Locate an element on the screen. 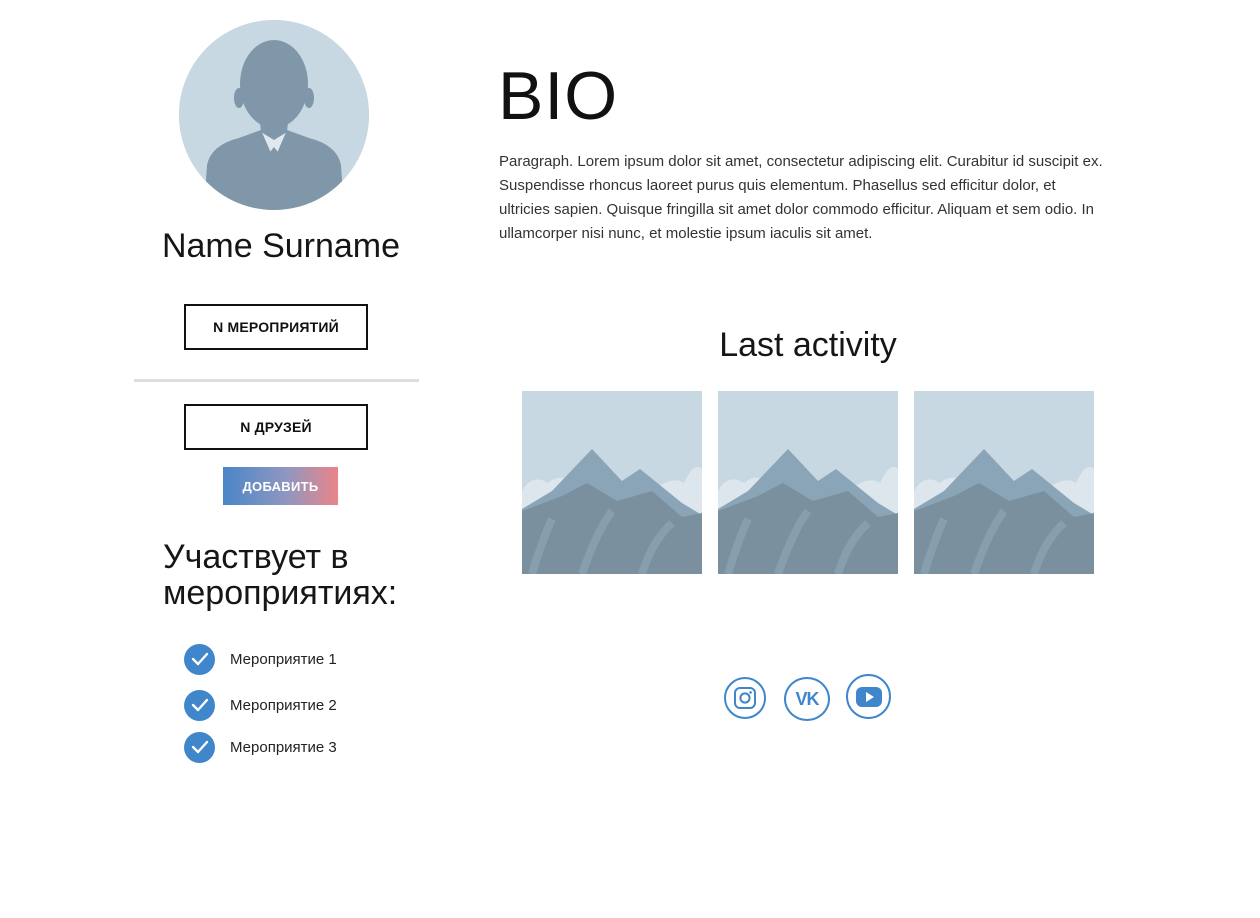  event-label: Мероприятие 2 is located at coordinates (283, 705).